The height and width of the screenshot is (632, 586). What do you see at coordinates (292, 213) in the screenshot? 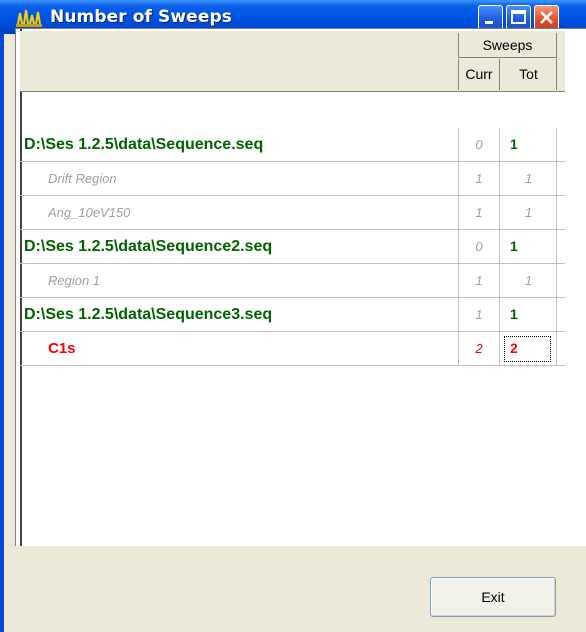
I see `table-row-region: Ang_10eV150 1 1` at bounding box center [292, 213].